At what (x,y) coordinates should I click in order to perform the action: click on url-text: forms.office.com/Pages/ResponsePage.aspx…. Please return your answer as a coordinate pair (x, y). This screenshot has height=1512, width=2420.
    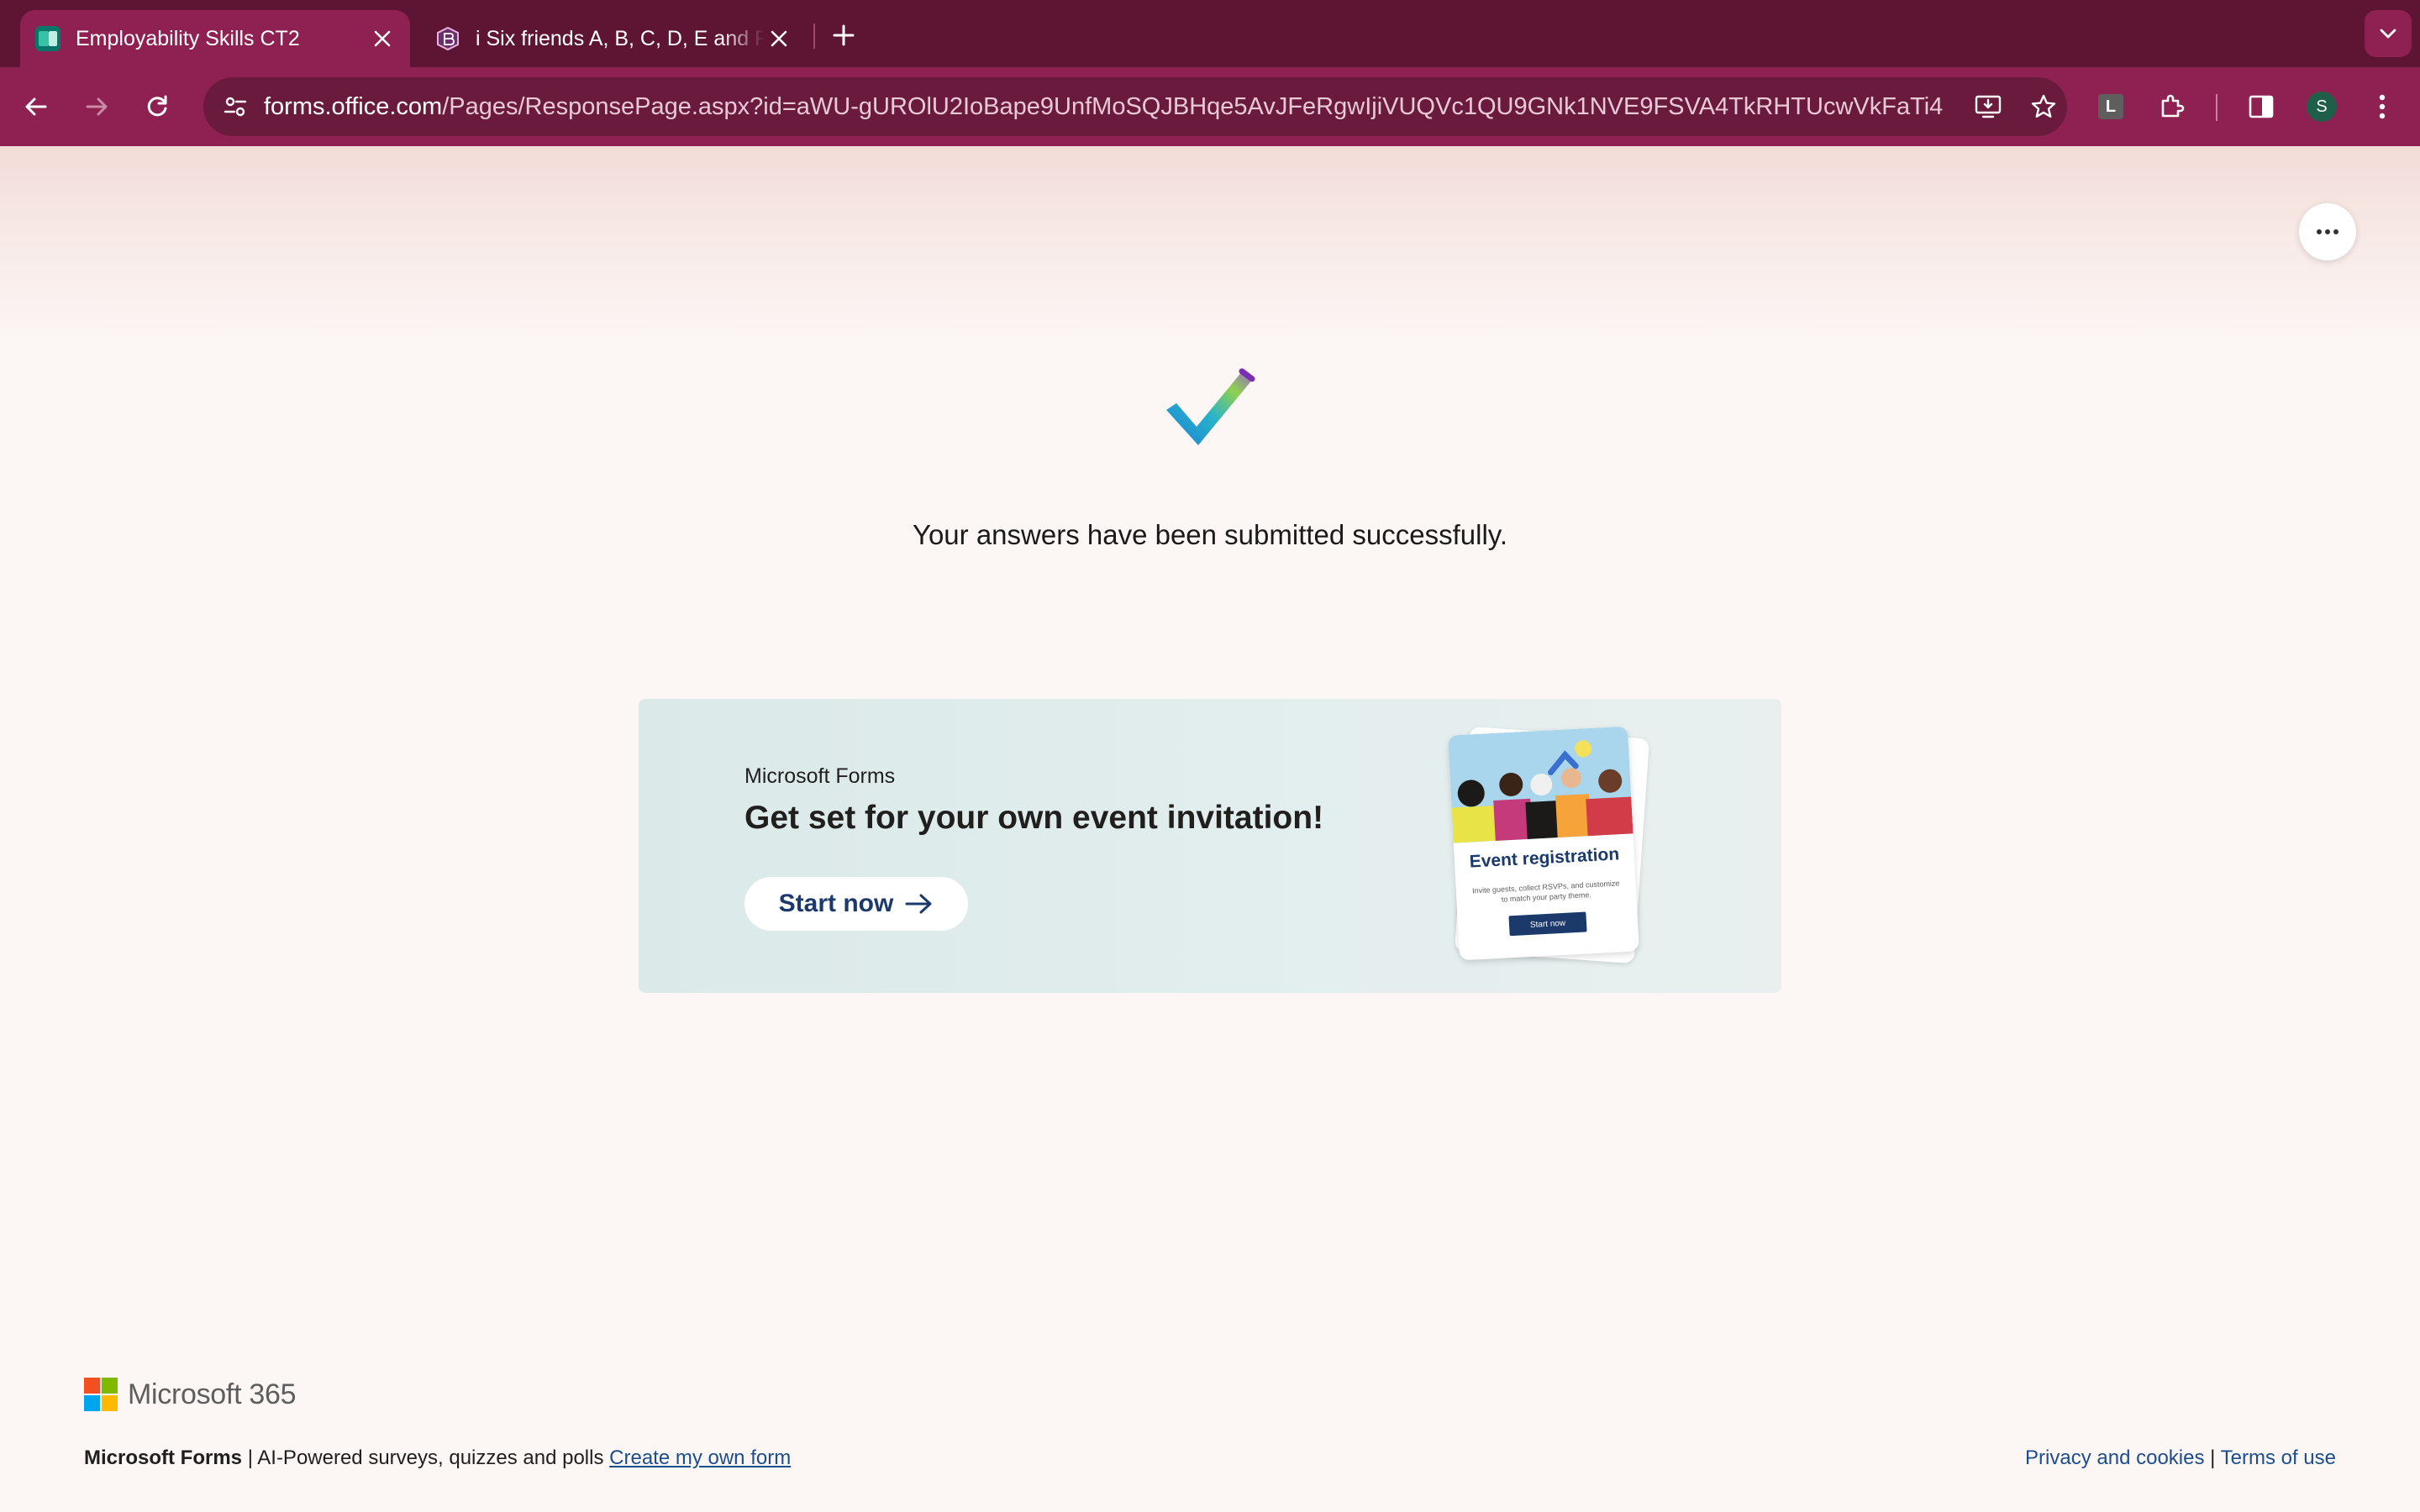
    Looking at the image, I should click on (1104, 106).